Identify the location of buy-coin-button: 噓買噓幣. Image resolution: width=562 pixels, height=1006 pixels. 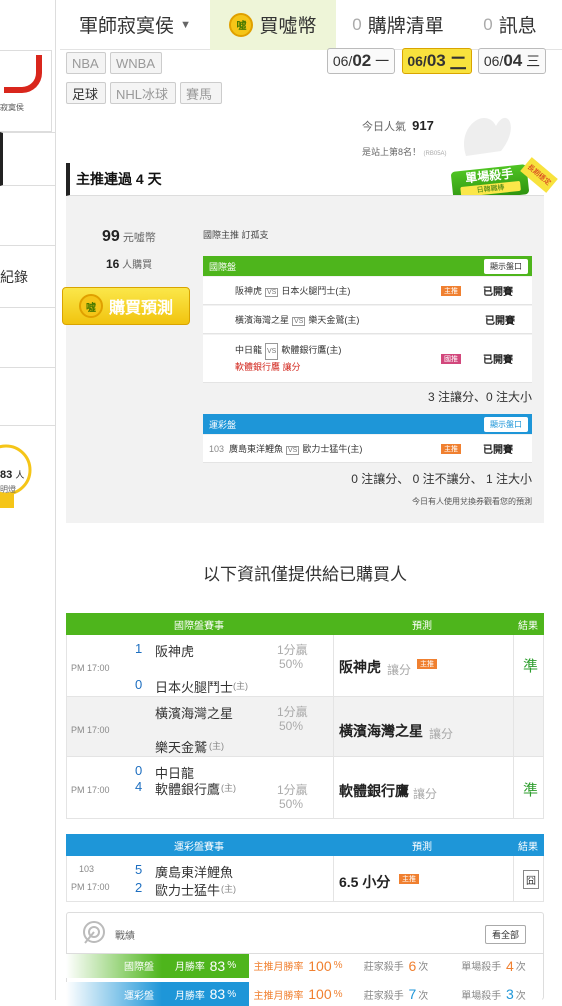
(273, 25).